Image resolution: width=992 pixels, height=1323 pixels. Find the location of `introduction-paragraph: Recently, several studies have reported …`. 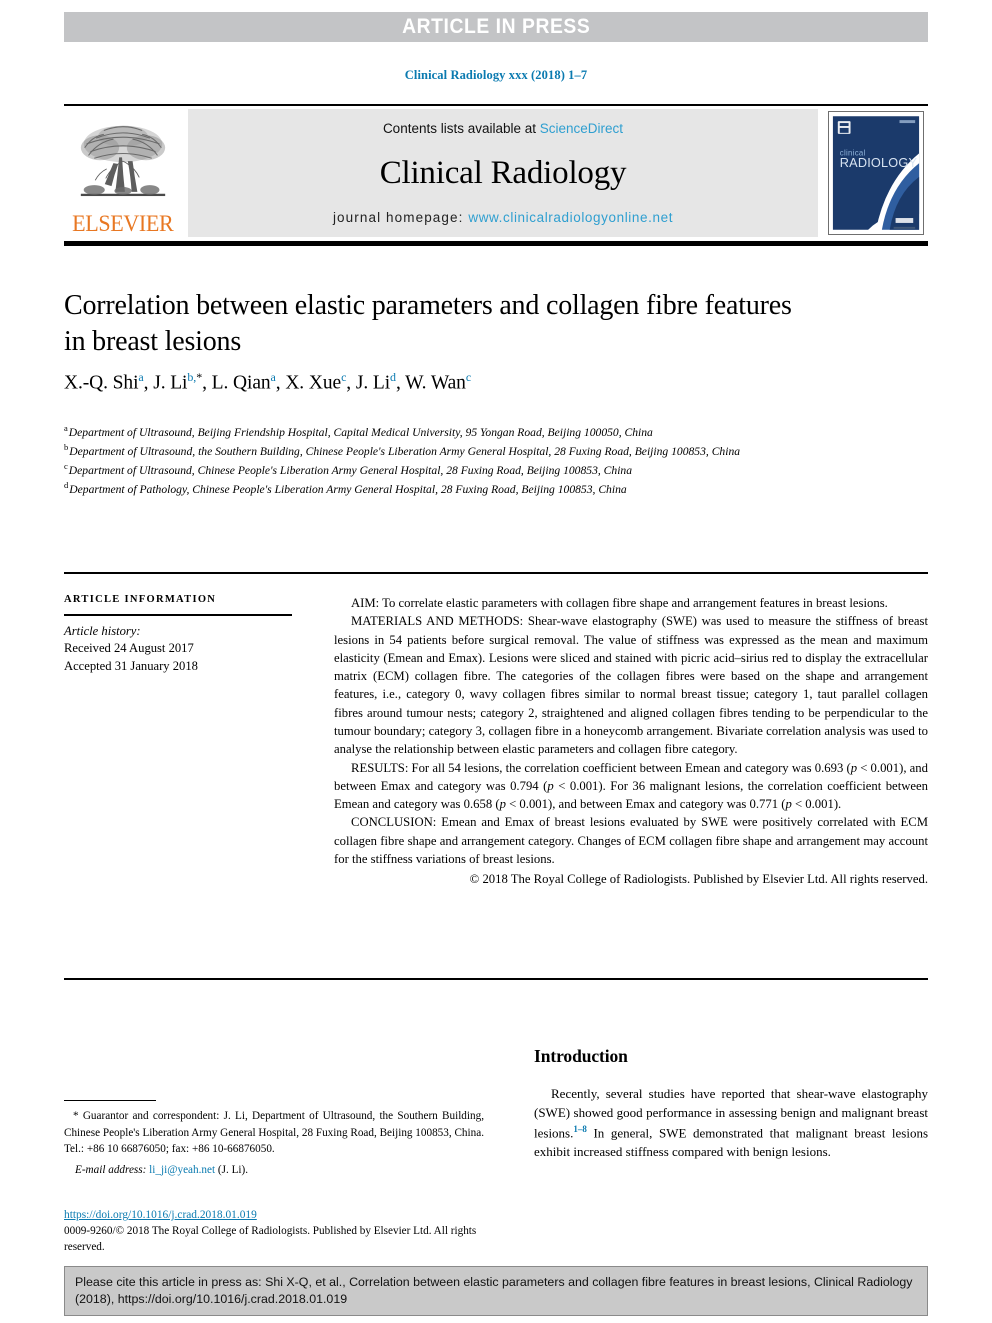

introduction-paragraph: Recently, several studies have reported … is located at coordinates (731, 1123).